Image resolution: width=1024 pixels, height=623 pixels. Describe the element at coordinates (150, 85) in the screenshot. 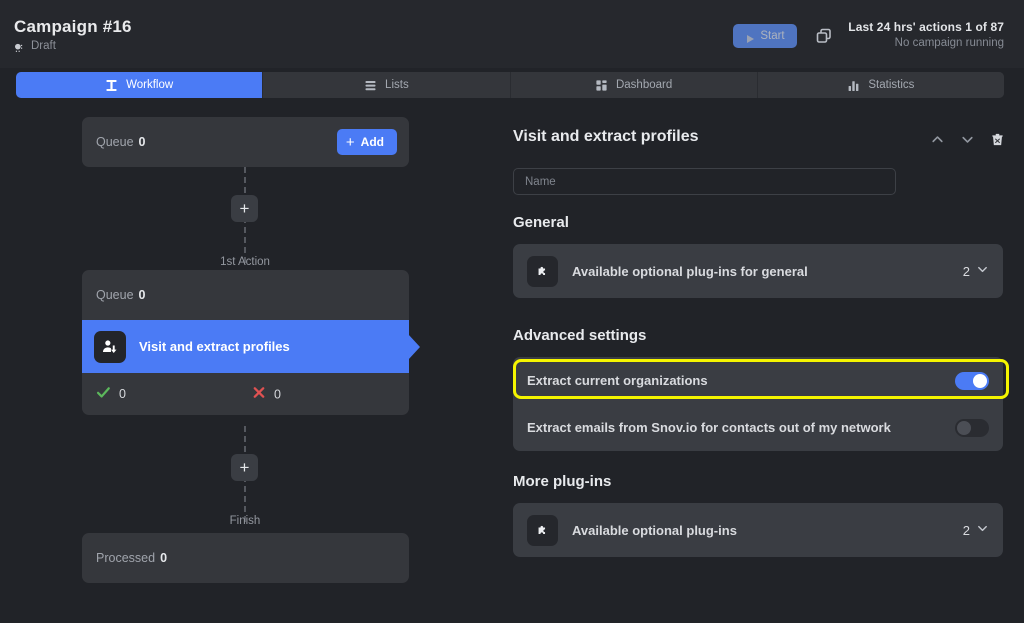

I see `tab-workflow-label: Workflow` at that location.